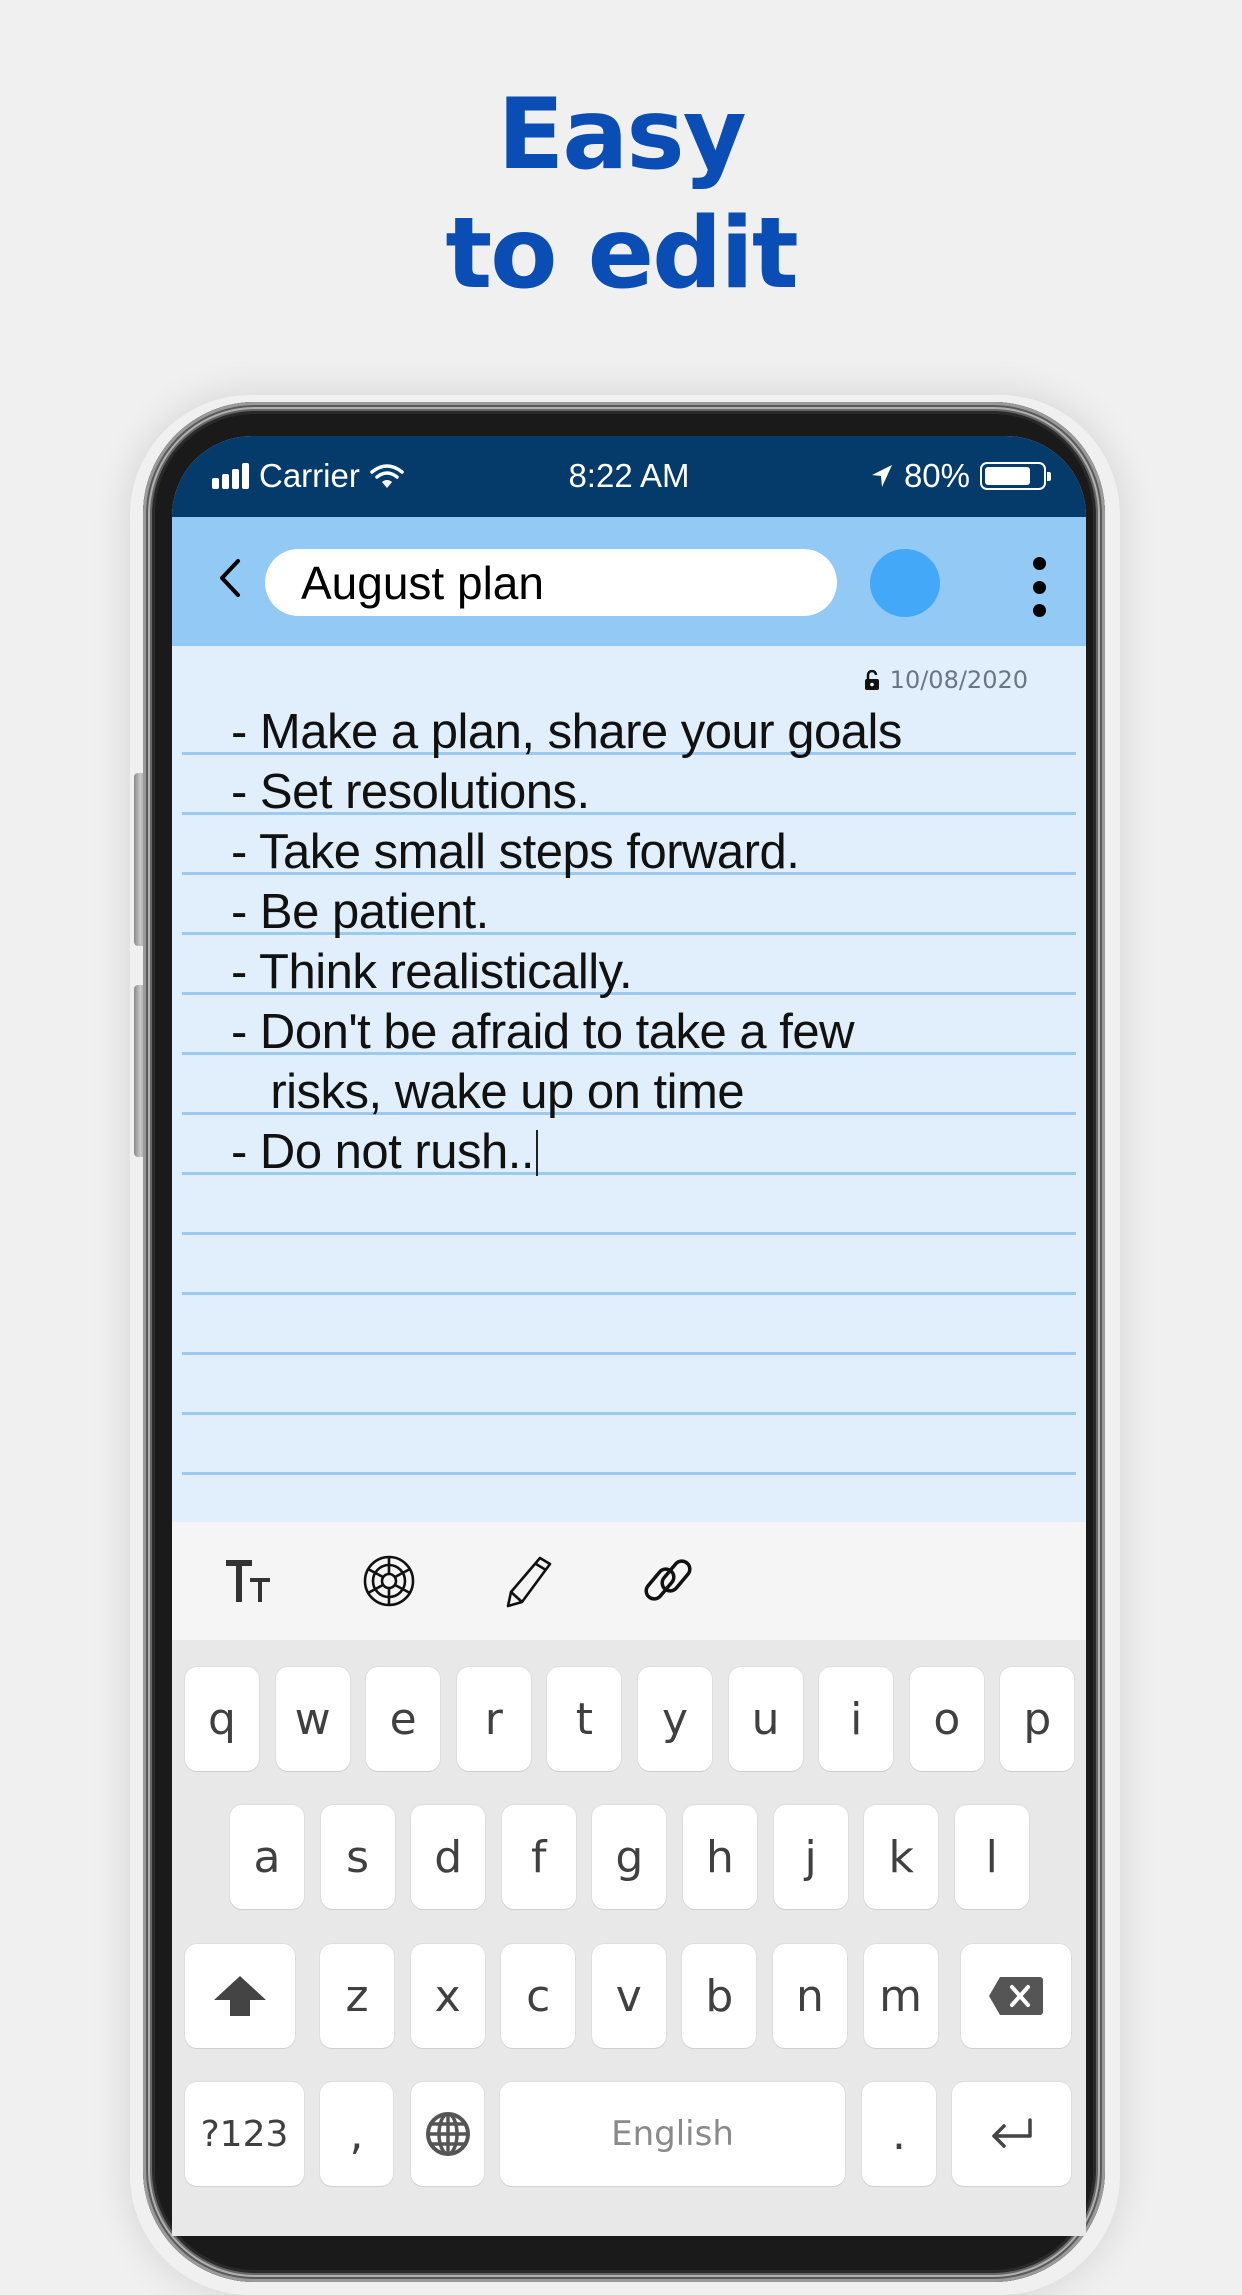  Describe the element at coordinates (629, 1857) in the screenshot. I see `key-g: g` at that location.